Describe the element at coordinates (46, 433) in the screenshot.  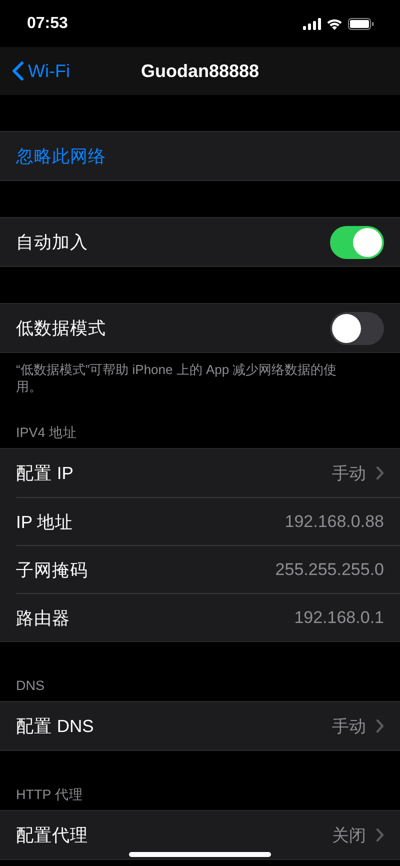
I see `section-header: IPV4 地址` at that location.